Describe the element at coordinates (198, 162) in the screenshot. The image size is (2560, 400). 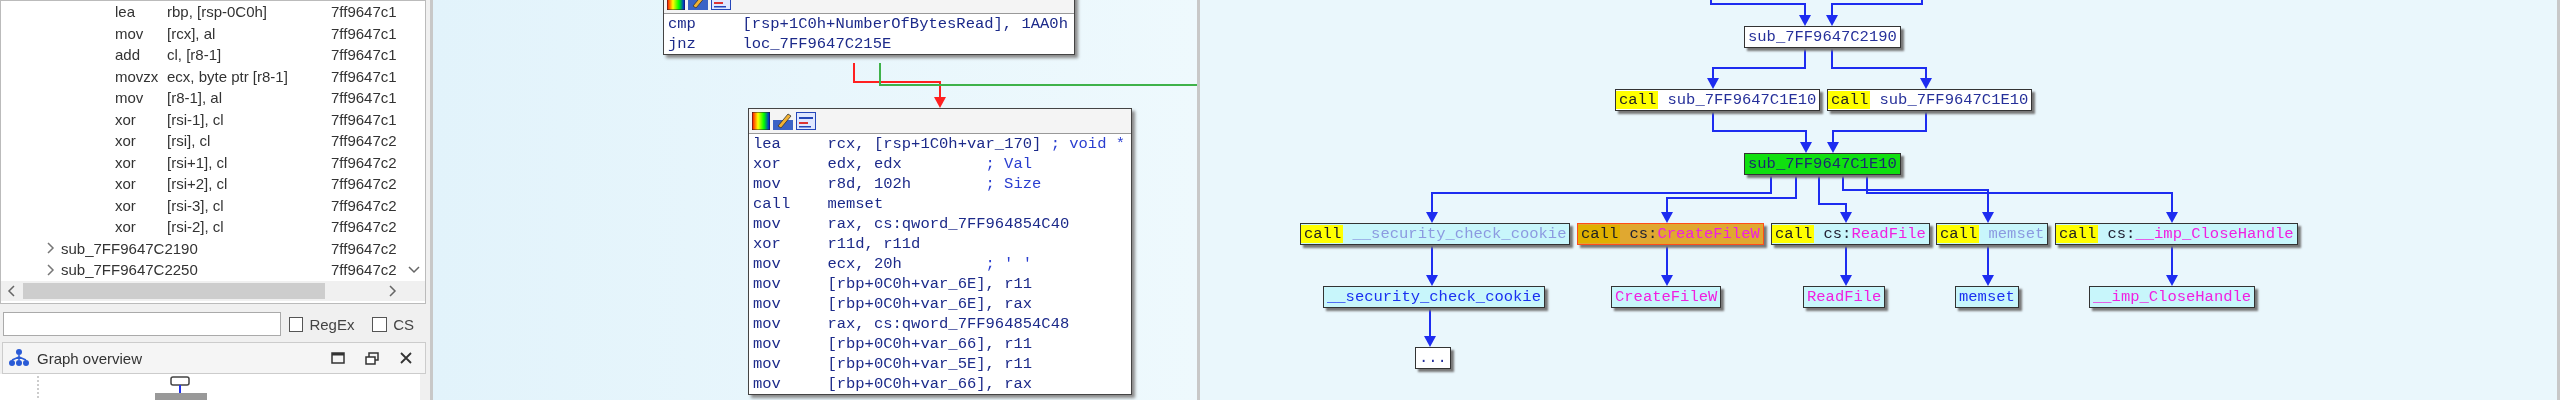
I see `instruction-operands: [rsi+1], cl` at that location.